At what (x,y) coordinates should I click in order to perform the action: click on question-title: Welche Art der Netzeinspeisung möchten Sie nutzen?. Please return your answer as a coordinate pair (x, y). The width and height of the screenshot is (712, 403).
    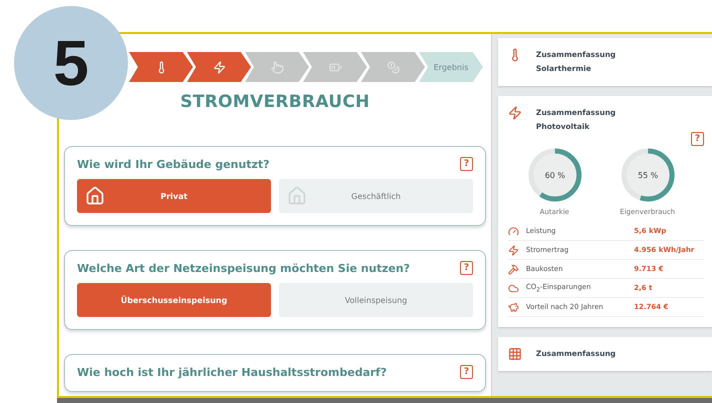
    Looking at the image, I should click on (243, 268).